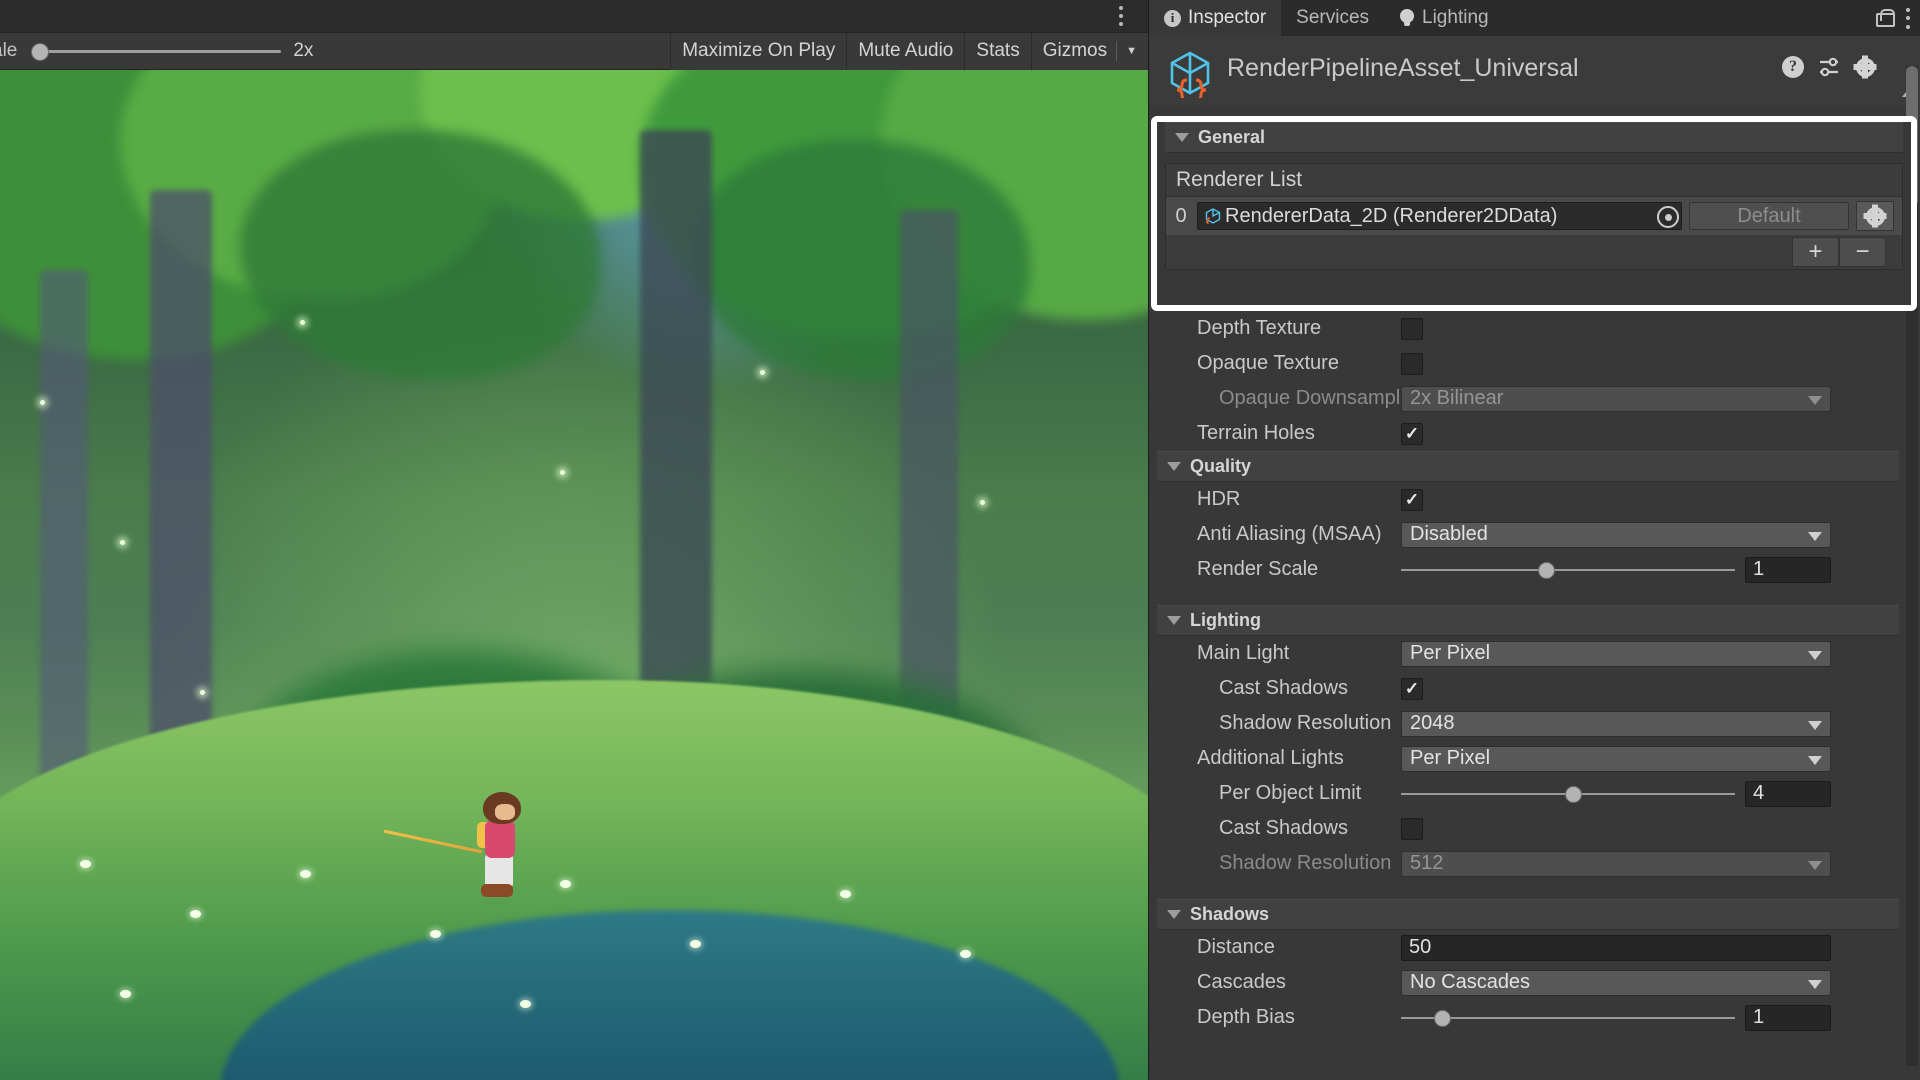  Describe the element at coordinates (1256, 433) in the screenshot. I see `label-terrain-holes: Terrain Holes` at that location.